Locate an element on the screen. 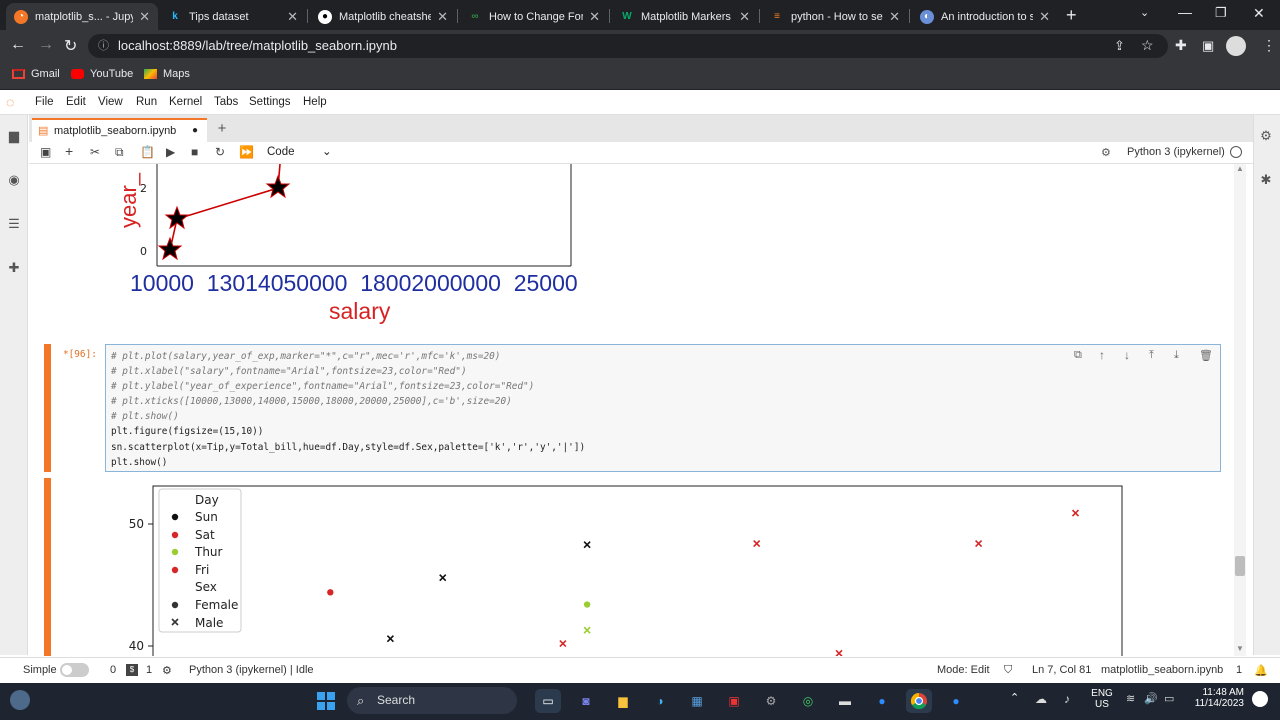  zoom-app-icon: ● is located at coordinates (956, 701).